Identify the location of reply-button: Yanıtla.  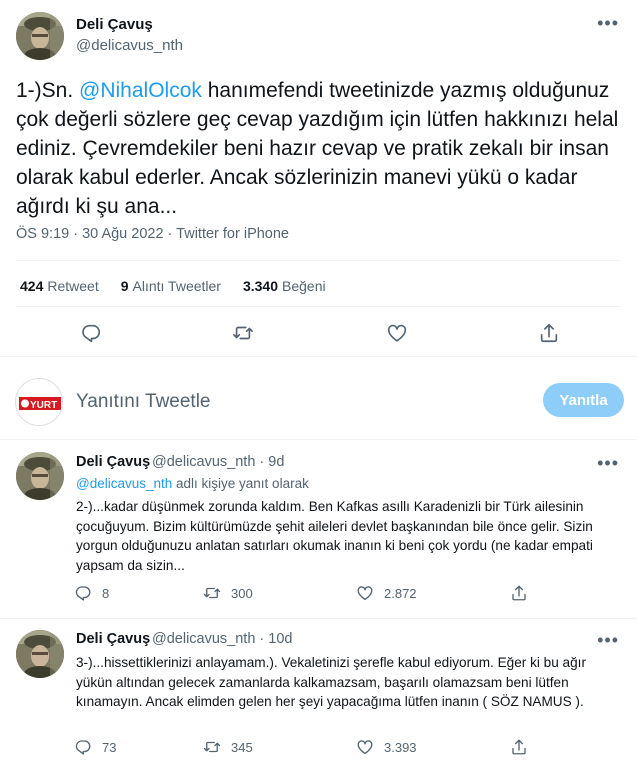
(583, 400).